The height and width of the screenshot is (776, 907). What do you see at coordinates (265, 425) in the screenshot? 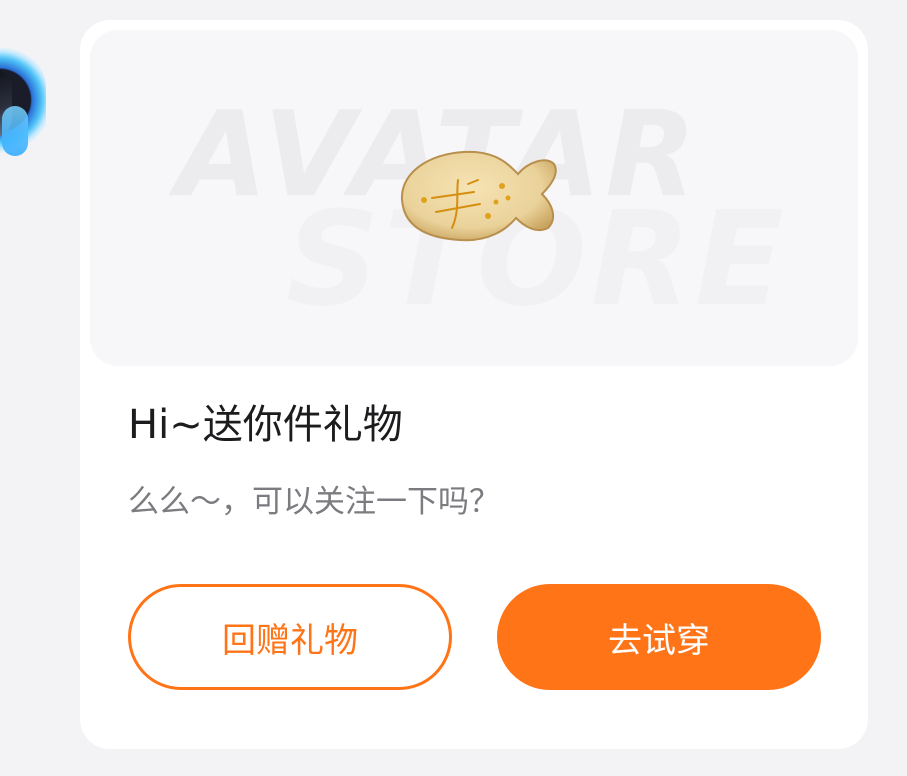
I see `gift-title: Hi~送你件礼物` at bounding box center [265, 425].